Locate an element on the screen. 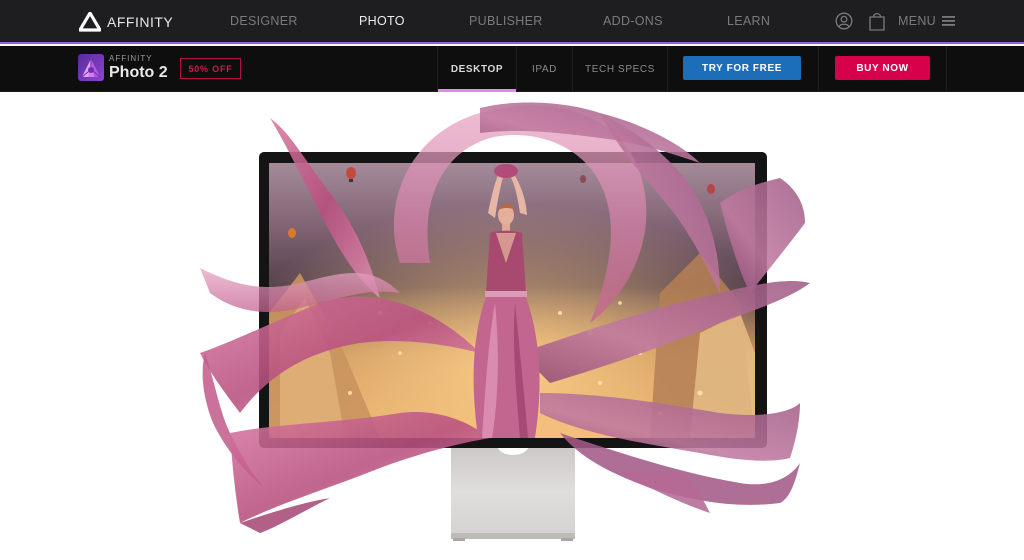  nav-designer: DESIGNER is located at coordinates (264, 21).